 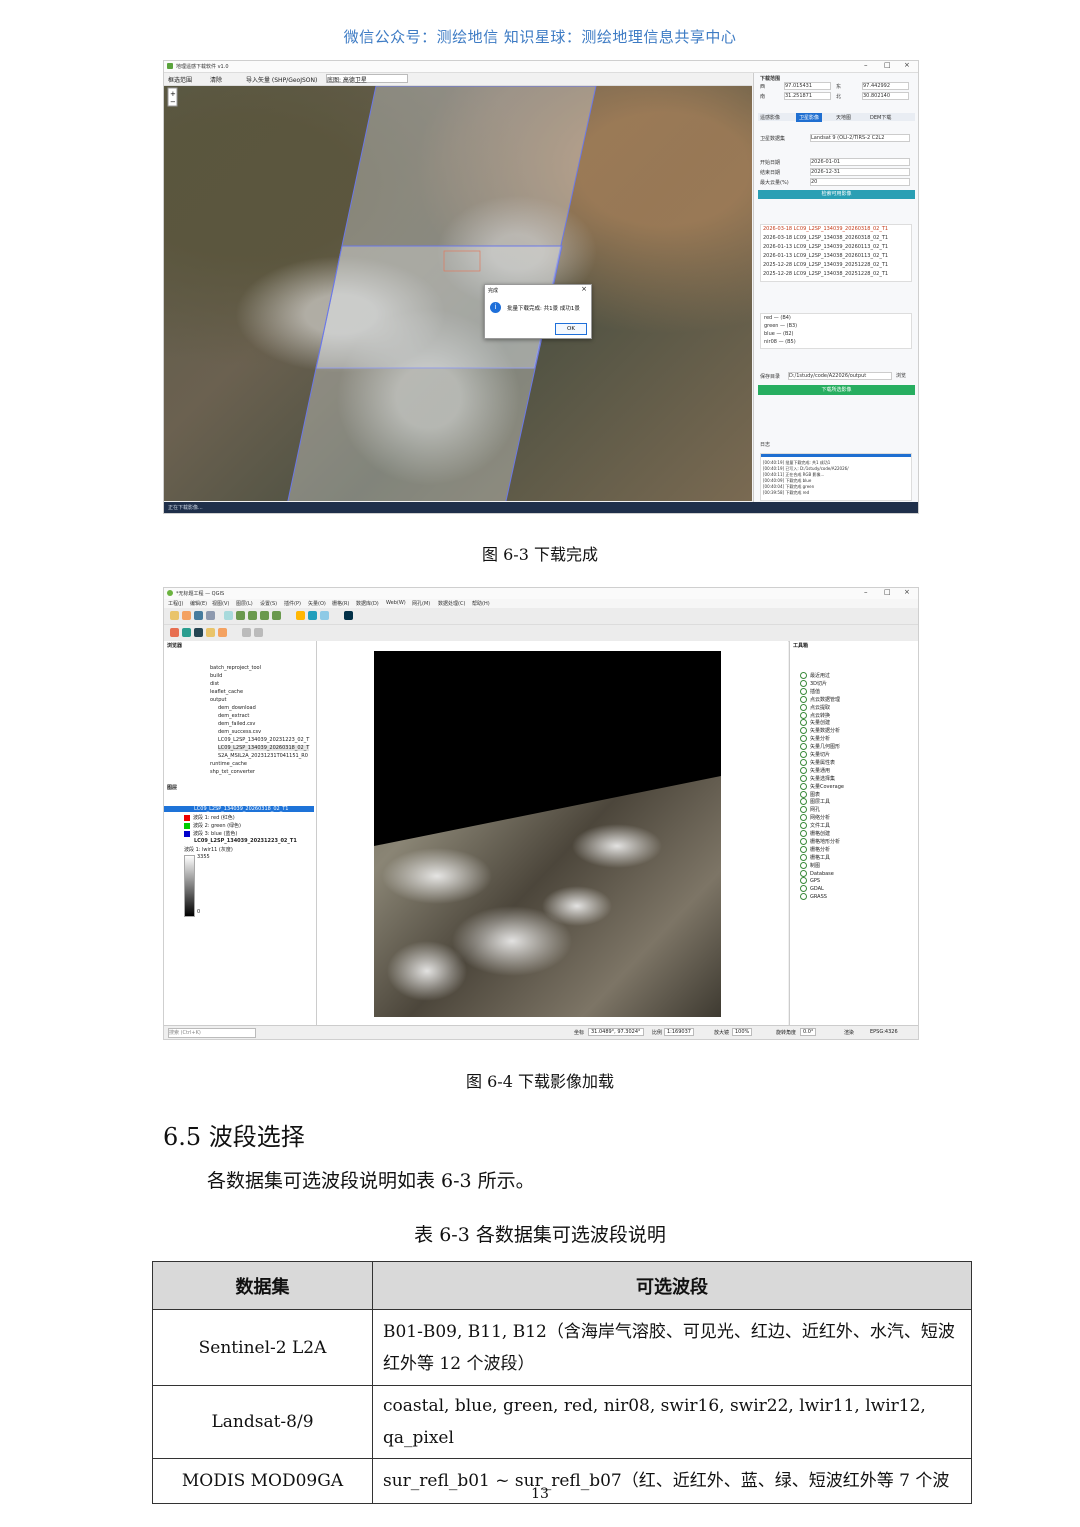 I want to click on ok-button: OK, so click(x=571, y=329).